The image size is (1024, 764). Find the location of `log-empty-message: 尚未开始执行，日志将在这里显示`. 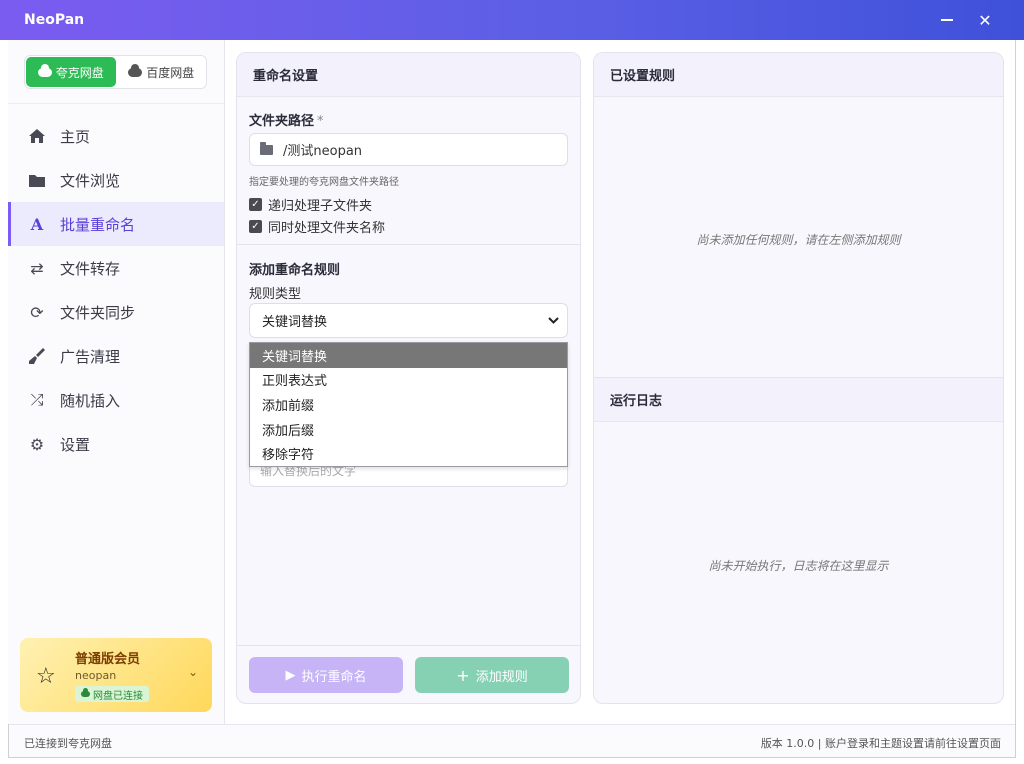

log-empty-message: 尚未开始执行，日志将在这里显示 is located at coordinates (798, 566).